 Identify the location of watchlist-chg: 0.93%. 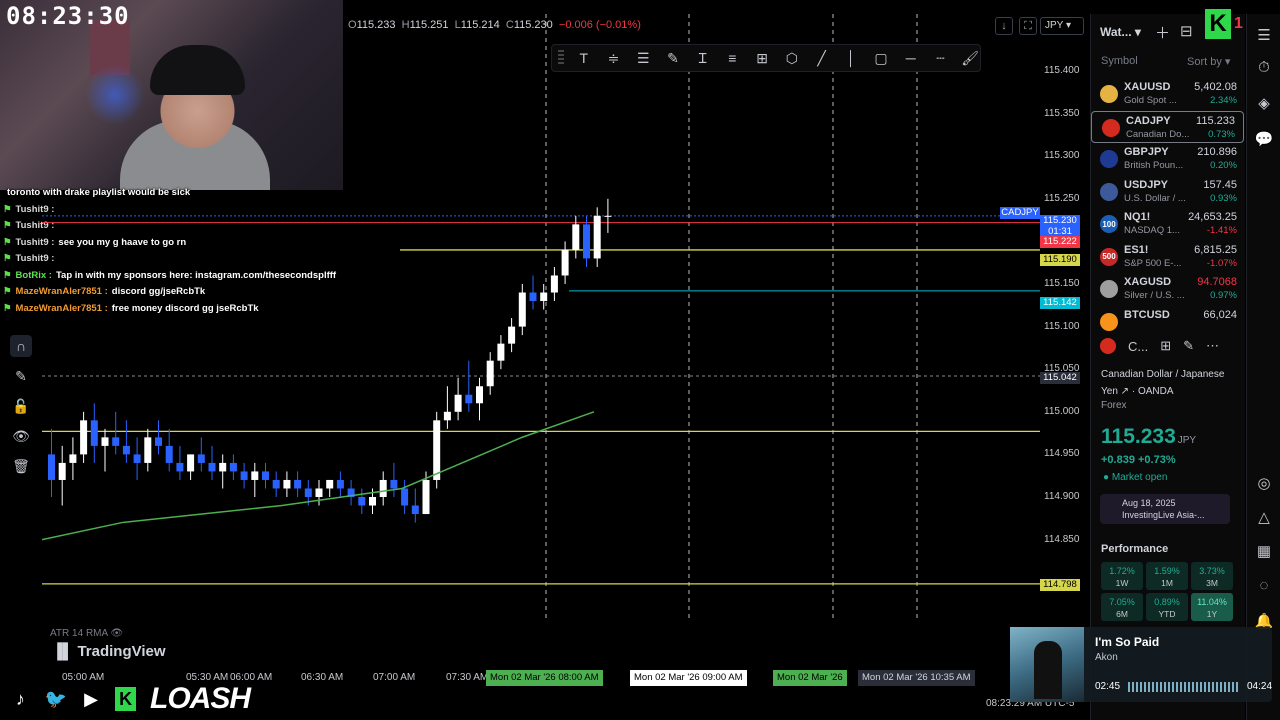
(1223, 198).